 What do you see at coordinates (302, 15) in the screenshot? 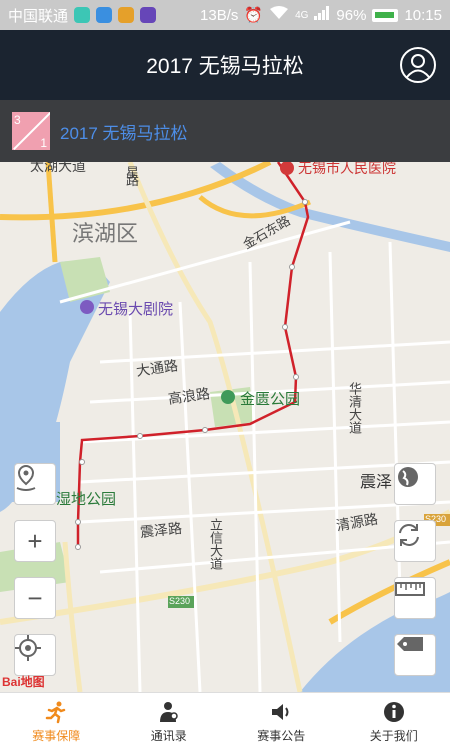
I see `network-type: 4G` at bounding box center [302, 15].